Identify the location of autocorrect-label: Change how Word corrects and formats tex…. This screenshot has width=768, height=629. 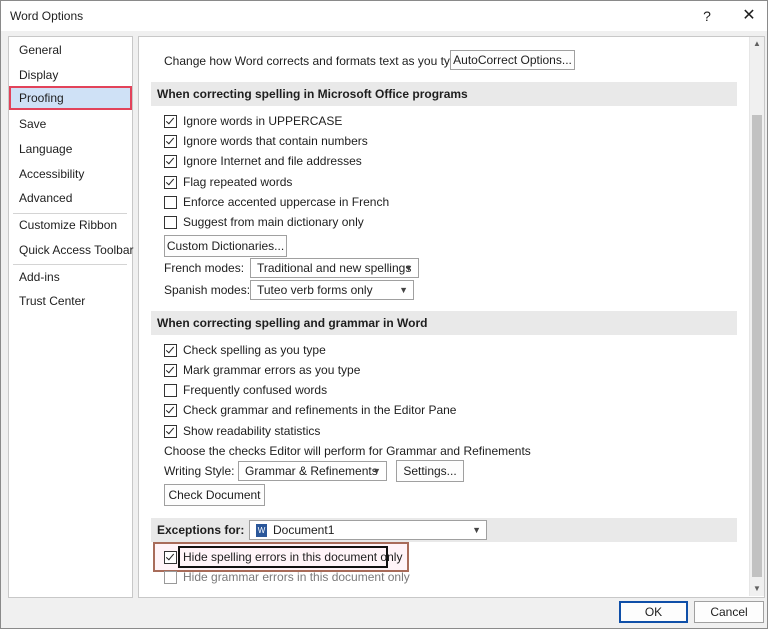
(315, 61).